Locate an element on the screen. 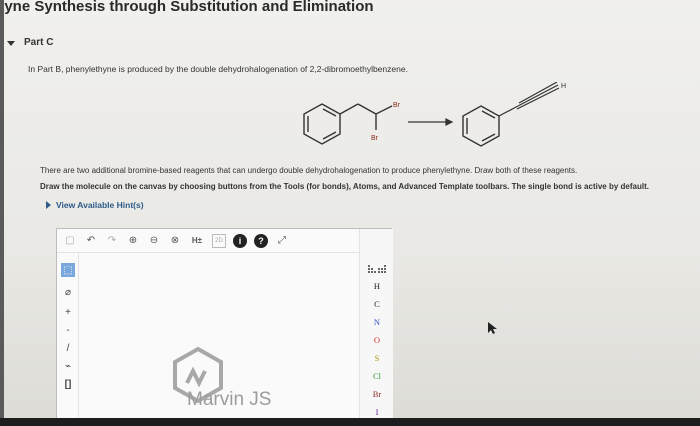 Image resolution: width=700 pixels, height=426 pixels. atom-cl-button: Cl is located at coordinates (377, 376).